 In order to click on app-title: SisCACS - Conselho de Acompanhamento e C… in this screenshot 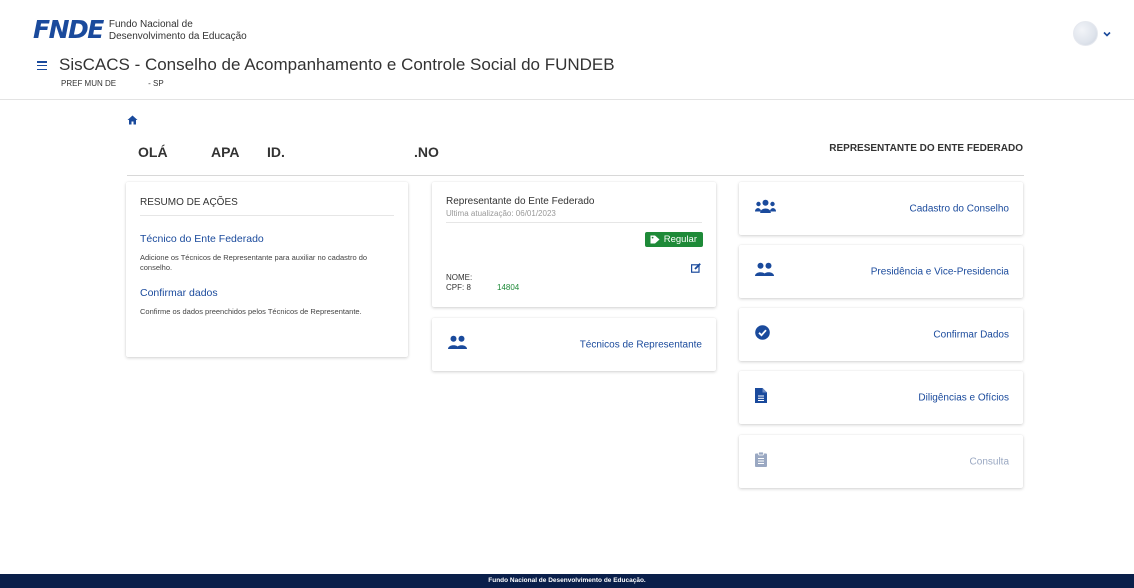, I will do `click(337, 64)`.